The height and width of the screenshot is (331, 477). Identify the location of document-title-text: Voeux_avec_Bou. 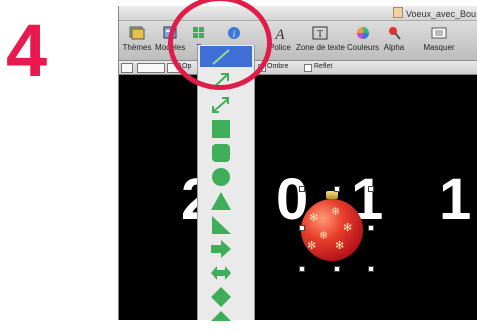
(440, 14).